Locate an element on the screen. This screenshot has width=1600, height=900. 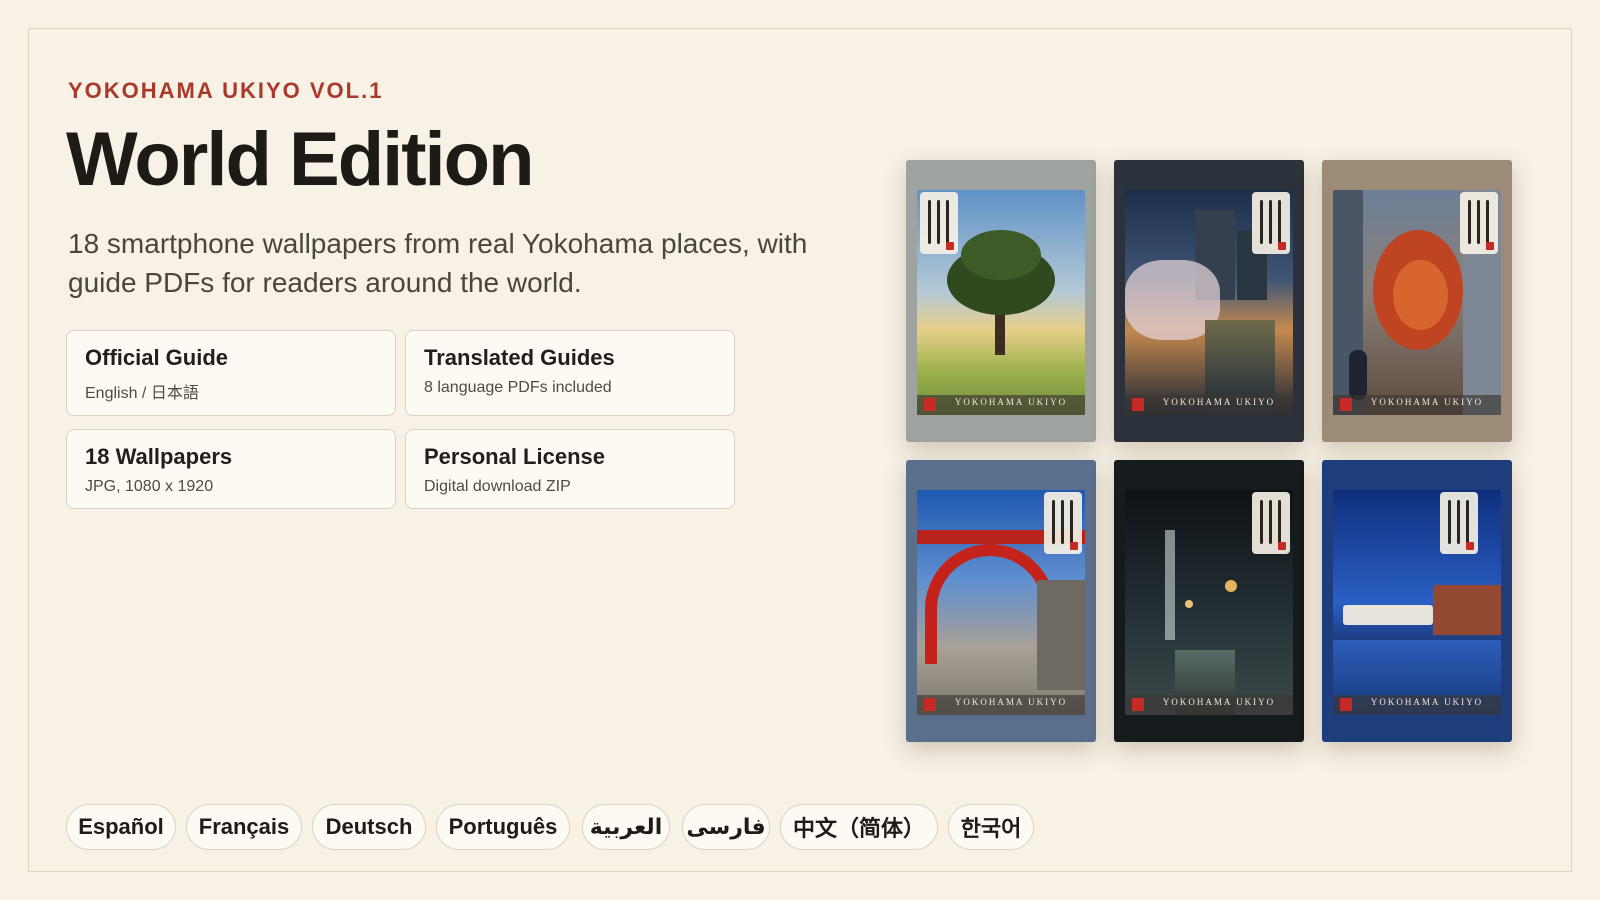
feature-card-title: Translated Guides is located at coordinates (519, 357).